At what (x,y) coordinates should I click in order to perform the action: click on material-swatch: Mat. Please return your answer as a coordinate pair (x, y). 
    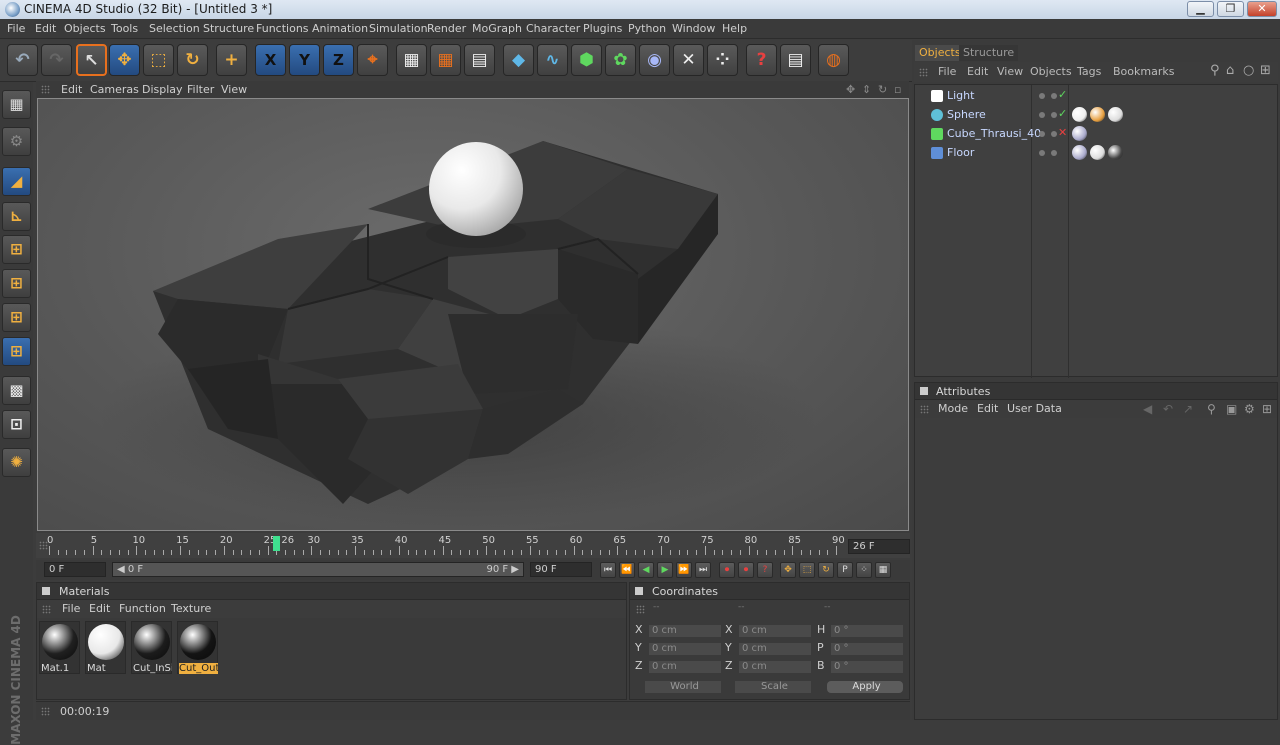
    Looking at the image, I should click on (105, 647).